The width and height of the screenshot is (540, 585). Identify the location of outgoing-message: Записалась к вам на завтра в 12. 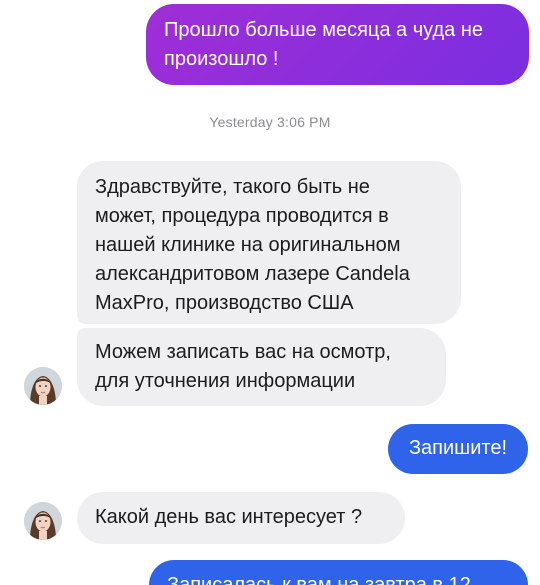
(338, 572).